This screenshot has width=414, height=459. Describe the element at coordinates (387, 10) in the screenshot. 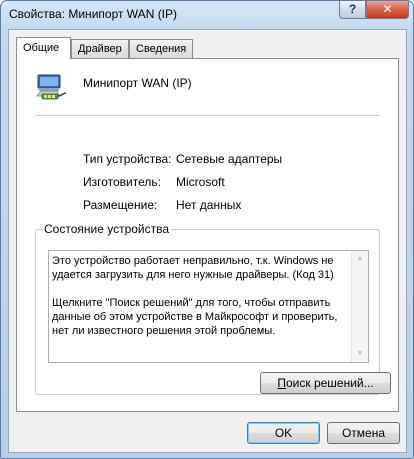

I see `close-button: ✕` at that location.